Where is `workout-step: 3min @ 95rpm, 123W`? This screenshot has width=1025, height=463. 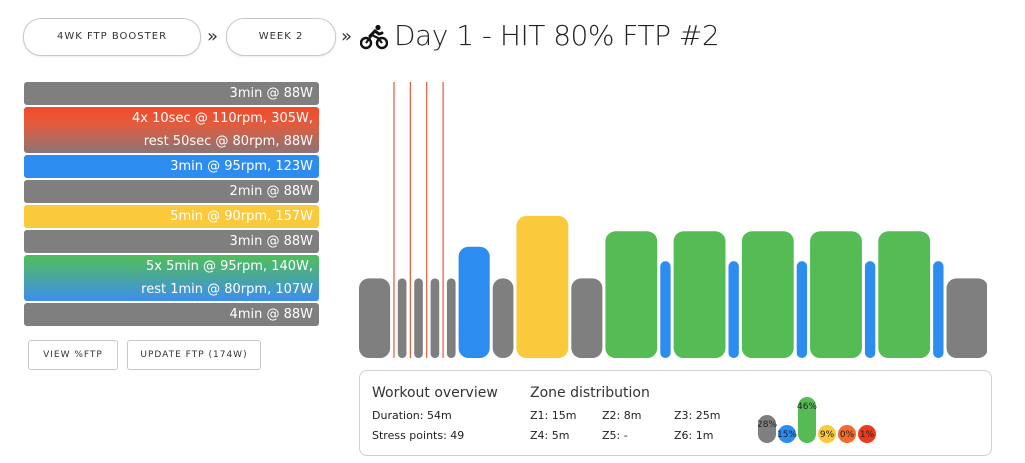
workout-step: 3min @ 95rpm, 123W is located at coordinates (171, 166).